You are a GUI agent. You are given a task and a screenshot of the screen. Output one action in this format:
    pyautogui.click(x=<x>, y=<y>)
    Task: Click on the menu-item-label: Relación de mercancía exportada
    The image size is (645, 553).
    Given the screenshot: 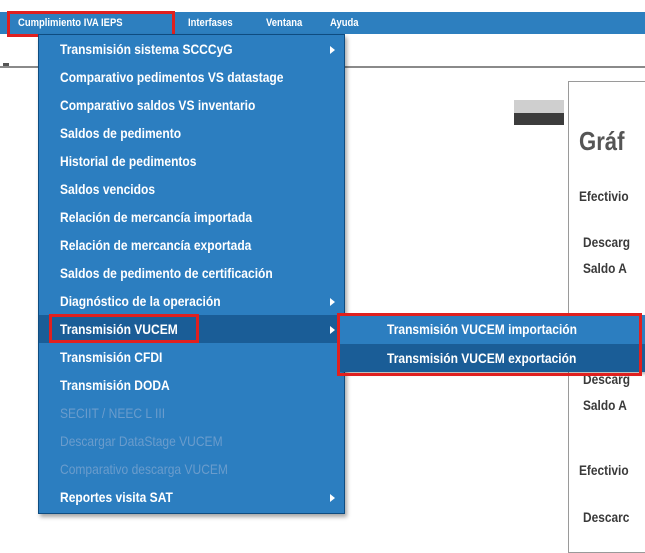 What is the action you would take?
    pyautogui.click(x=156, y=245)
    